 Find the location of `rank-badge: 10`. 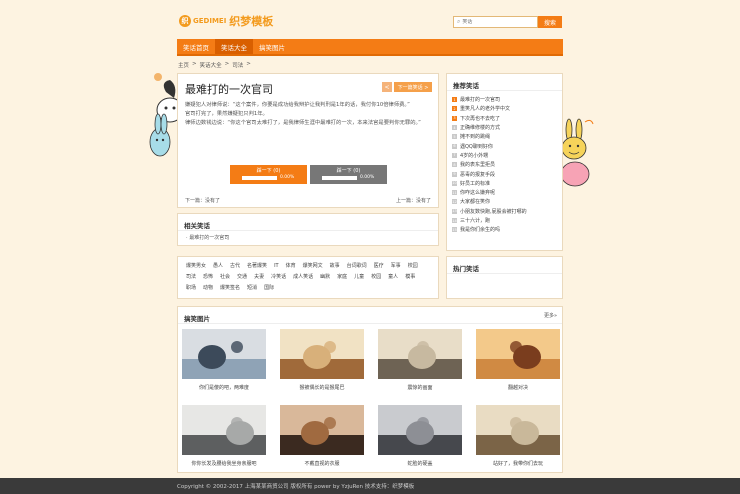

rank-badge: 10 is located at coordinates (454, 183).